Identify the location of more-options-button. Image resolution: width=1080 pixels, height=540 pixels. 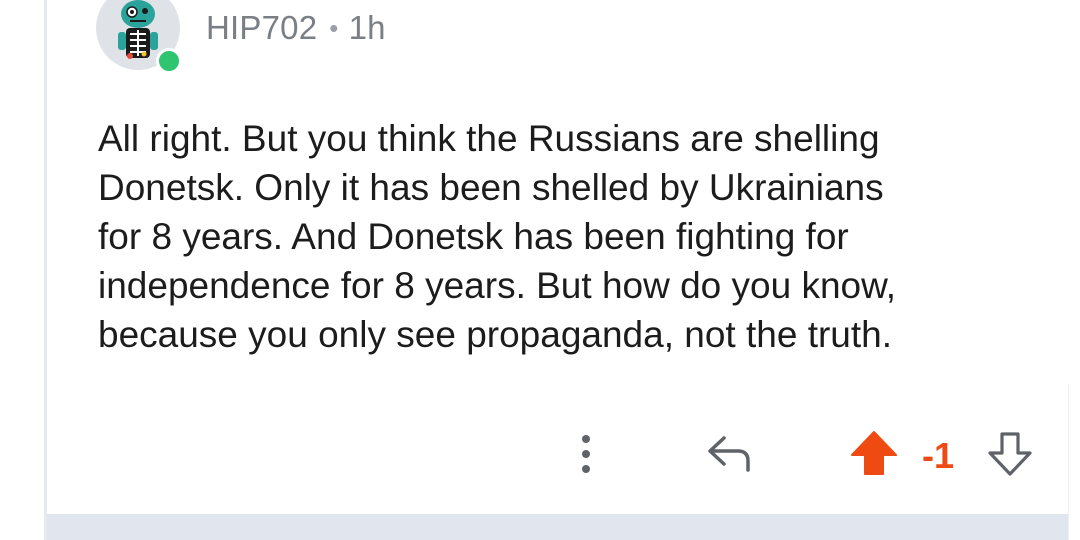
(586, 454).